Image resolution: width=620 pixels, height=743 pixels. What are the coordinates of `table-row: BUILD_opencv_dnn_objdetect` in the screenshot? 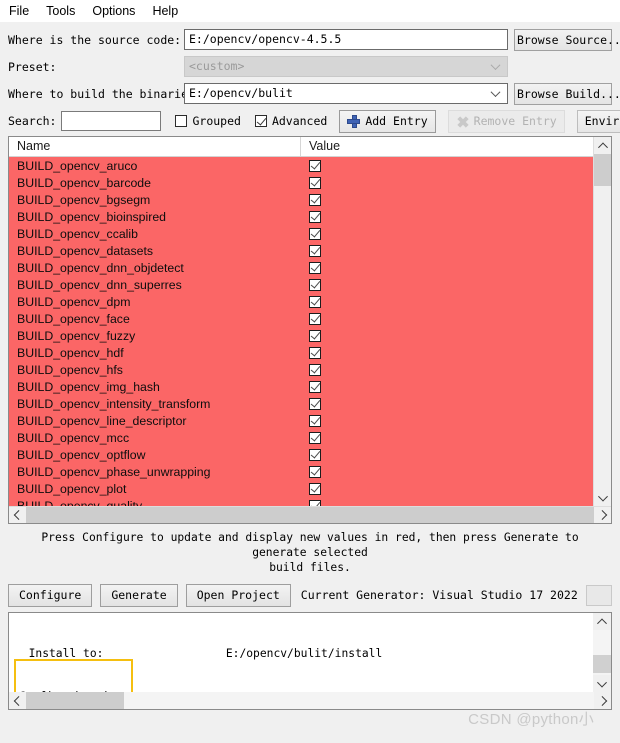 It's located at (301, 267).